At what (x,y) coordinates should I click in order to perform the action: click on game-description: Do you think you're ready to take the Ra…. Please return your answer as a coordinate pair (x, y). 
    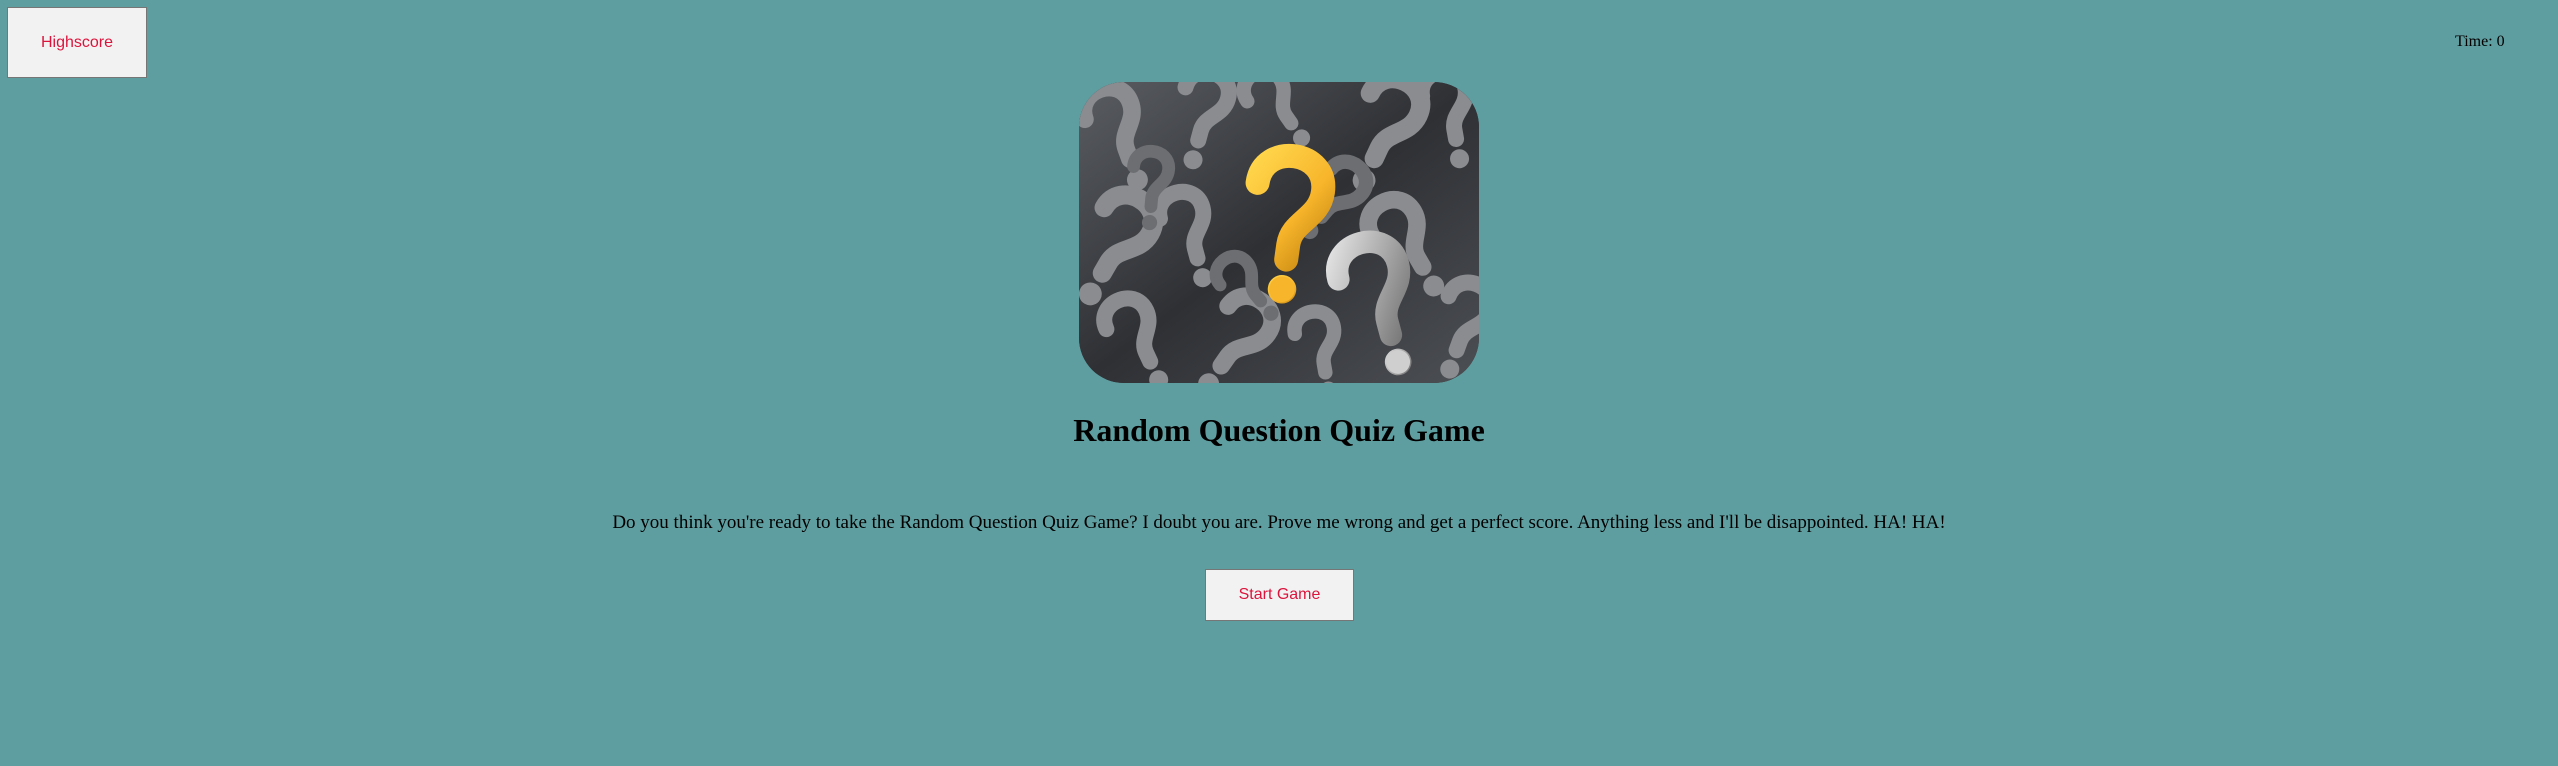
    Looking at the image, I should click on (1279, 522).